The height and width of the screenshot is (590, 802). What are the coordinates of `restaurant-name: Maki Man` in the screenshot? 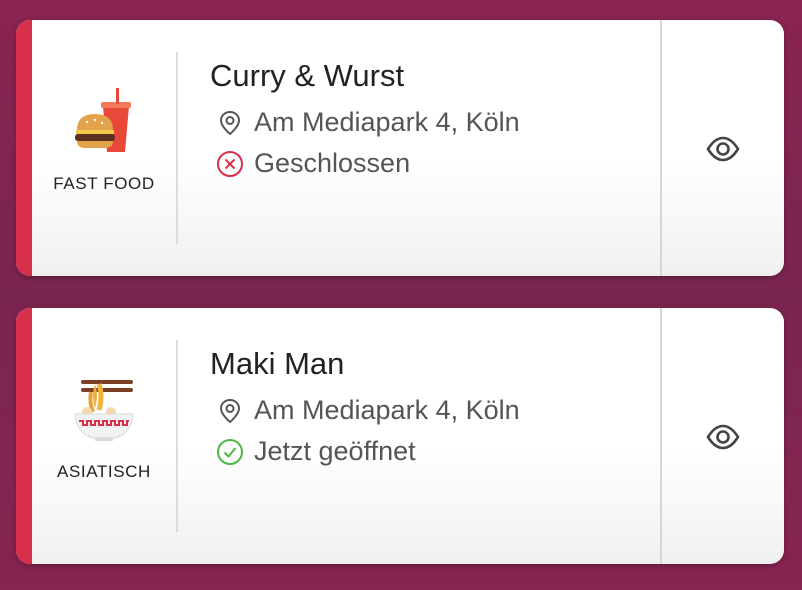 It's located at (277, 363).